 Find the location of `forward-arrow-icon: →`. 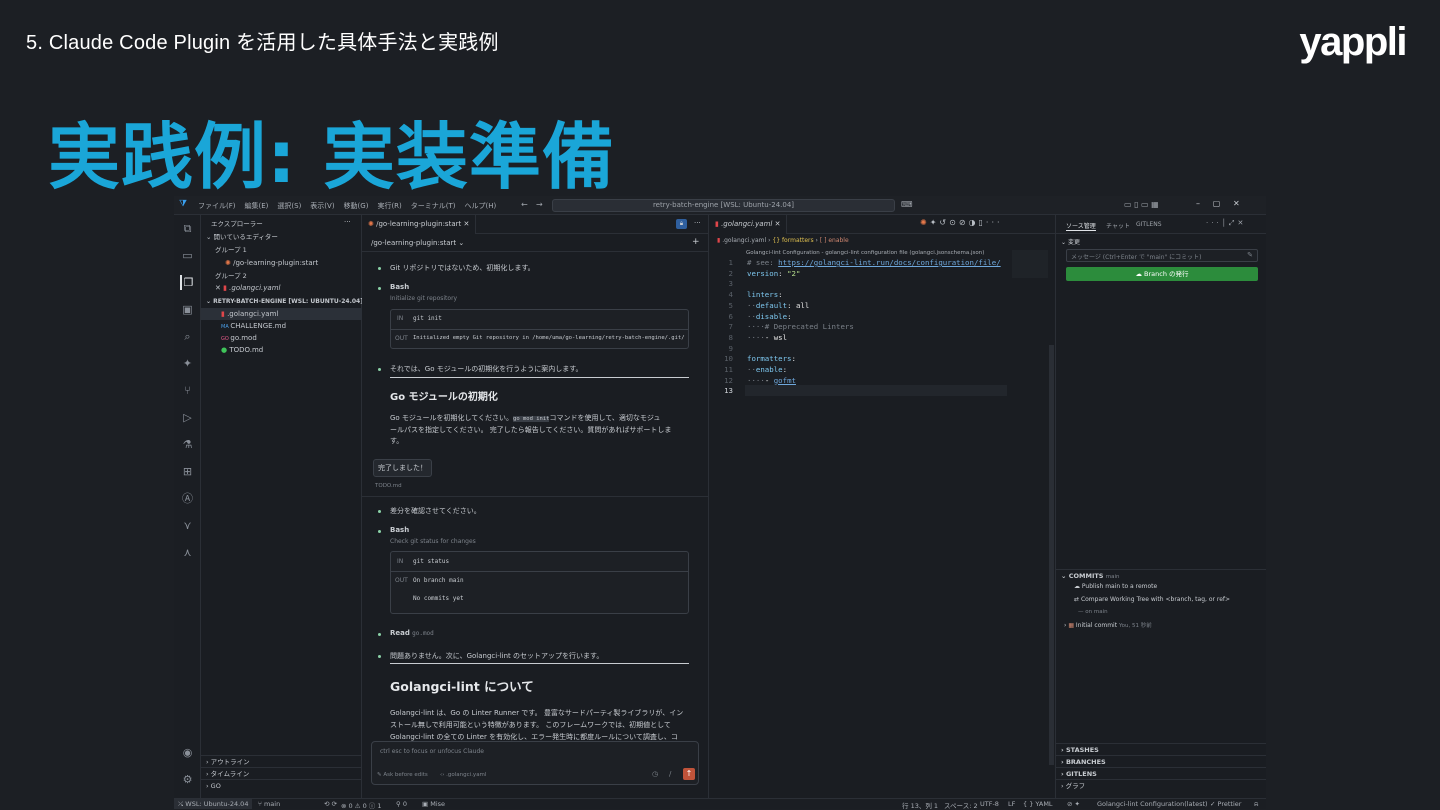

forward-arrow-icon: → is located at coordinates (539, 204).